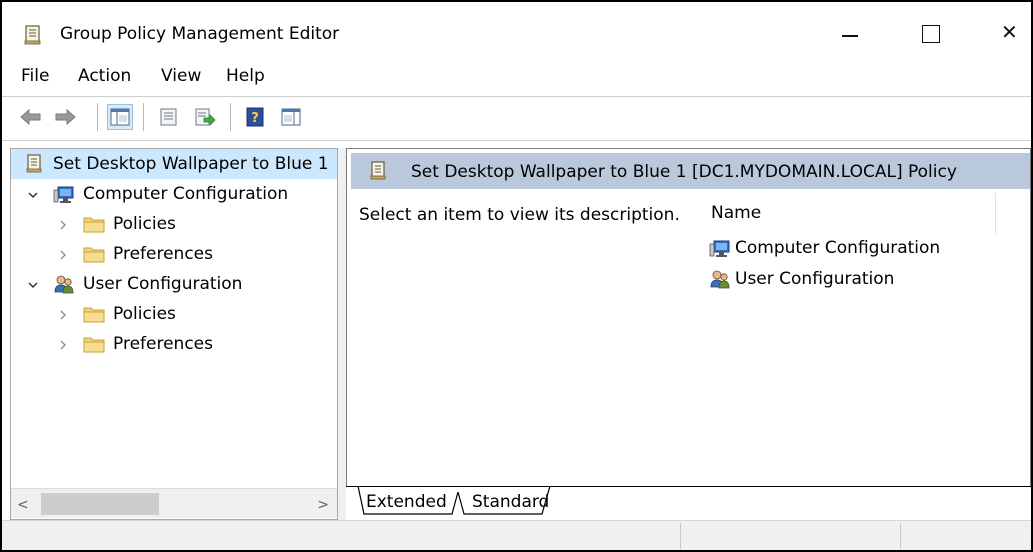  What do you see at coordinates (516, 31) in the screenshot?
I see `title-bar: Group Policy Management Editor ✕` at bounding box center [516, 31].